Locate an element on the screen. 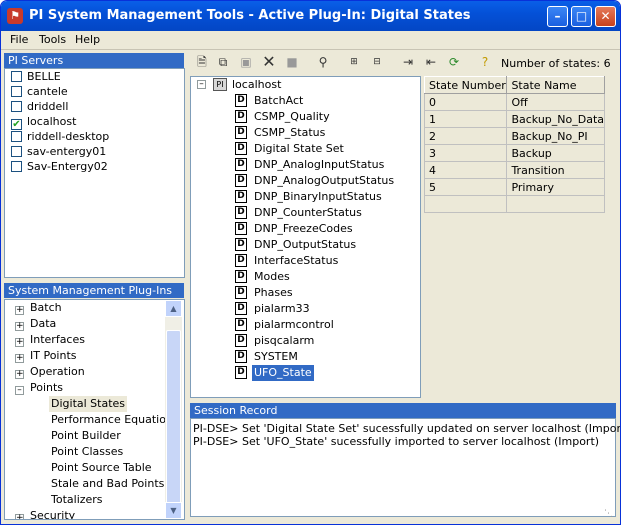 The width and height of the screenshot is (621, 525). table-row: 4 Transition is located at coordinates (514, 170).